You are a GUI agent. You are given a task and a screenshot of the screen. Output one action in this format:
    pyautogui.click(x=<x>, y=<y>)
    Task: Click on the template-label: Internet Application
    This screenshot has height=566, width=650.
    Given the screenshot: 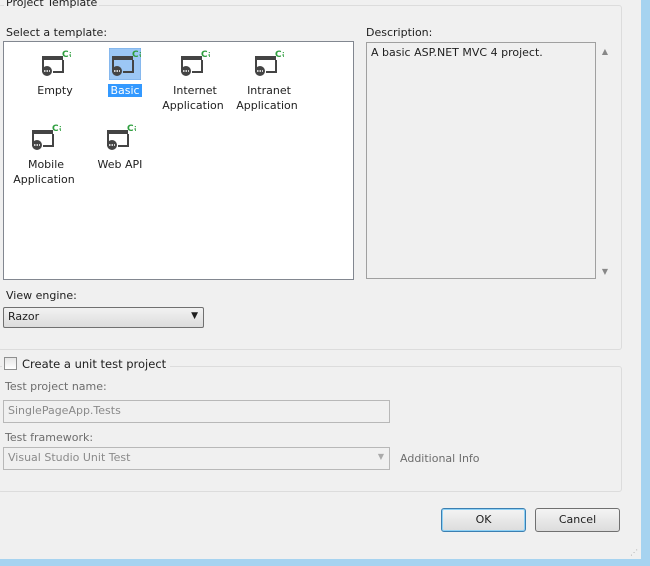 What is the action you would take?
    pyautogui.click(x=193, y=98)
    